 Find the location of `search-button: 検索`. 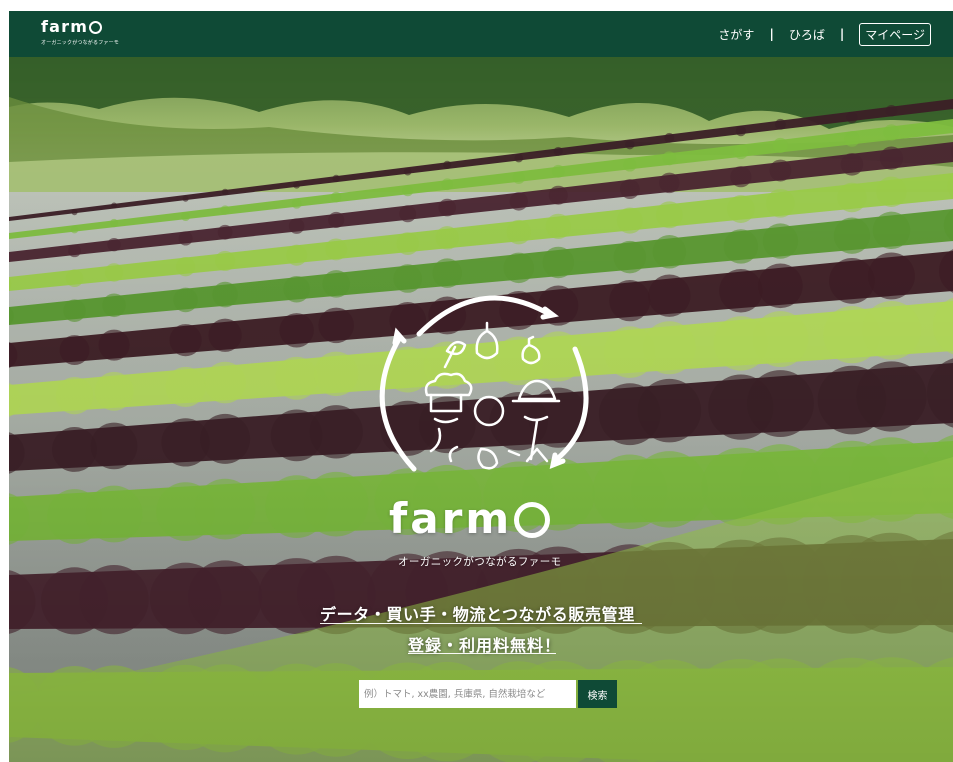

search-button: 検索 is located at coordinates (597, 694).